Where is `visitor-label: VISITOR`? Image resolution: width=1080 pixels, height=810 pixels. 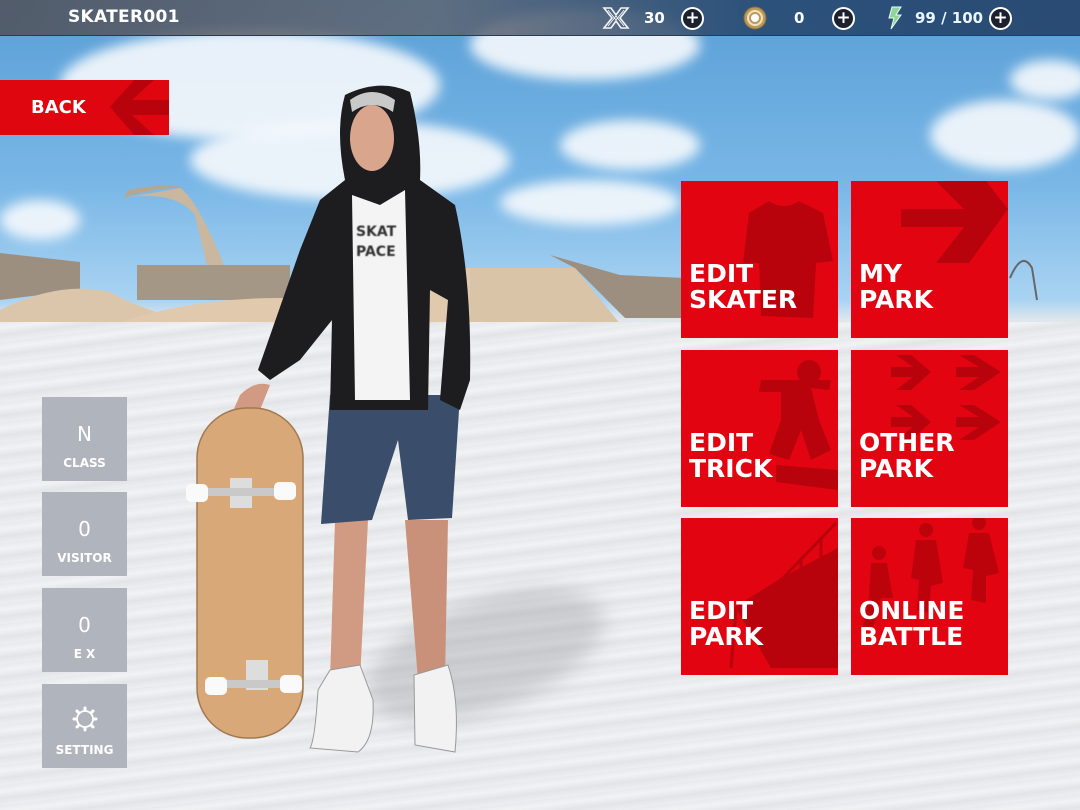
visitor-label: VISITOR is located at coordinates (84, 558).